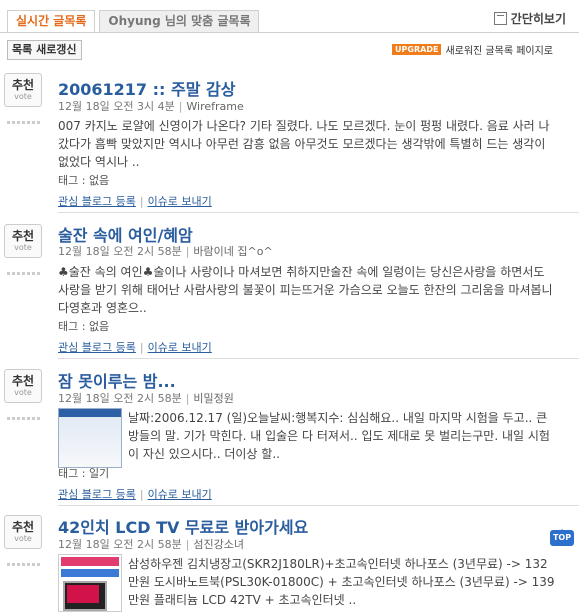 The width and height of the screenshot is (579, 612). Describe the element at coordinates (417, 49) in the screenshot. I see `upgrade-badge: UPGRADE` at that location.